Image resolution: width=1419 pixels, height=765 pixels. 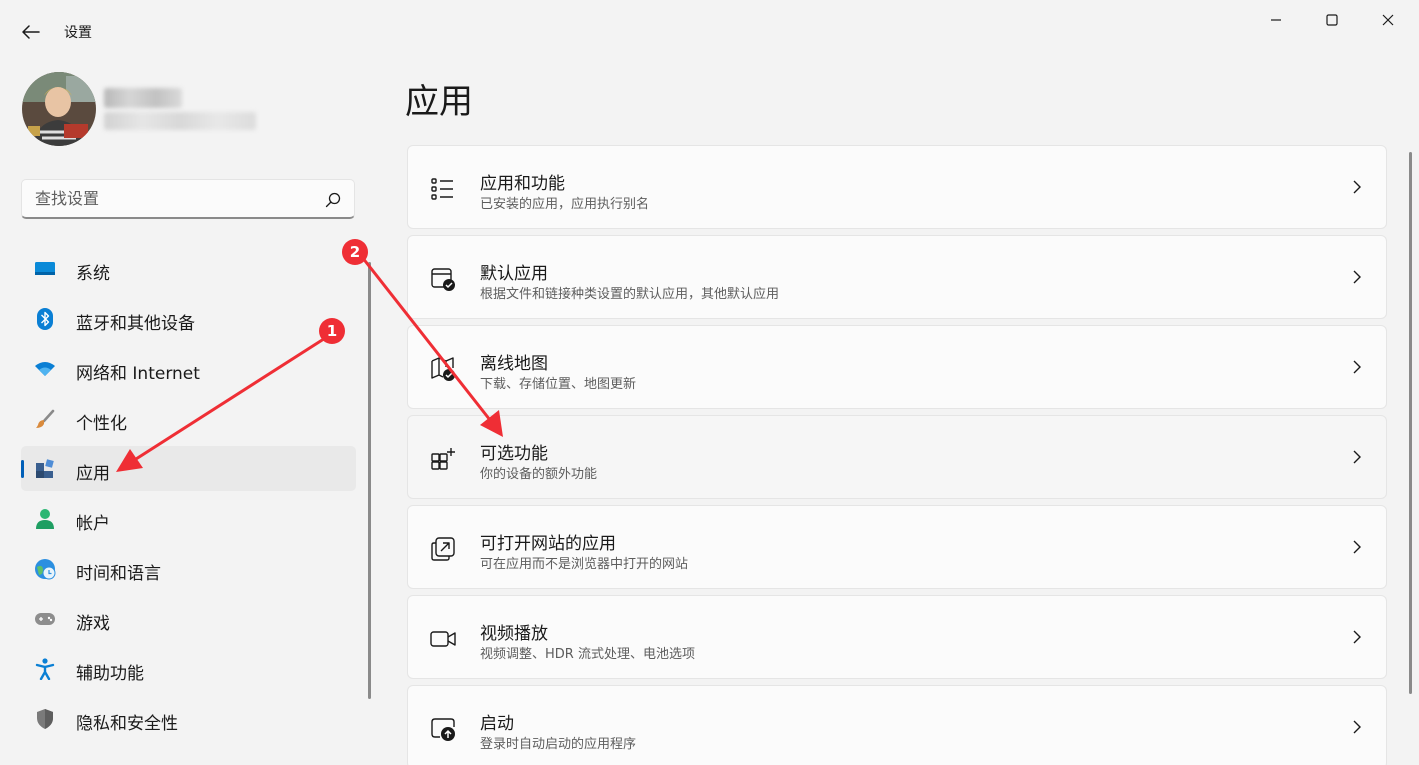 What do you see at coordinates (93, 474) in the screenshot?
I see `sidebar-item-label: 应用` at bounding box center [93, 474].